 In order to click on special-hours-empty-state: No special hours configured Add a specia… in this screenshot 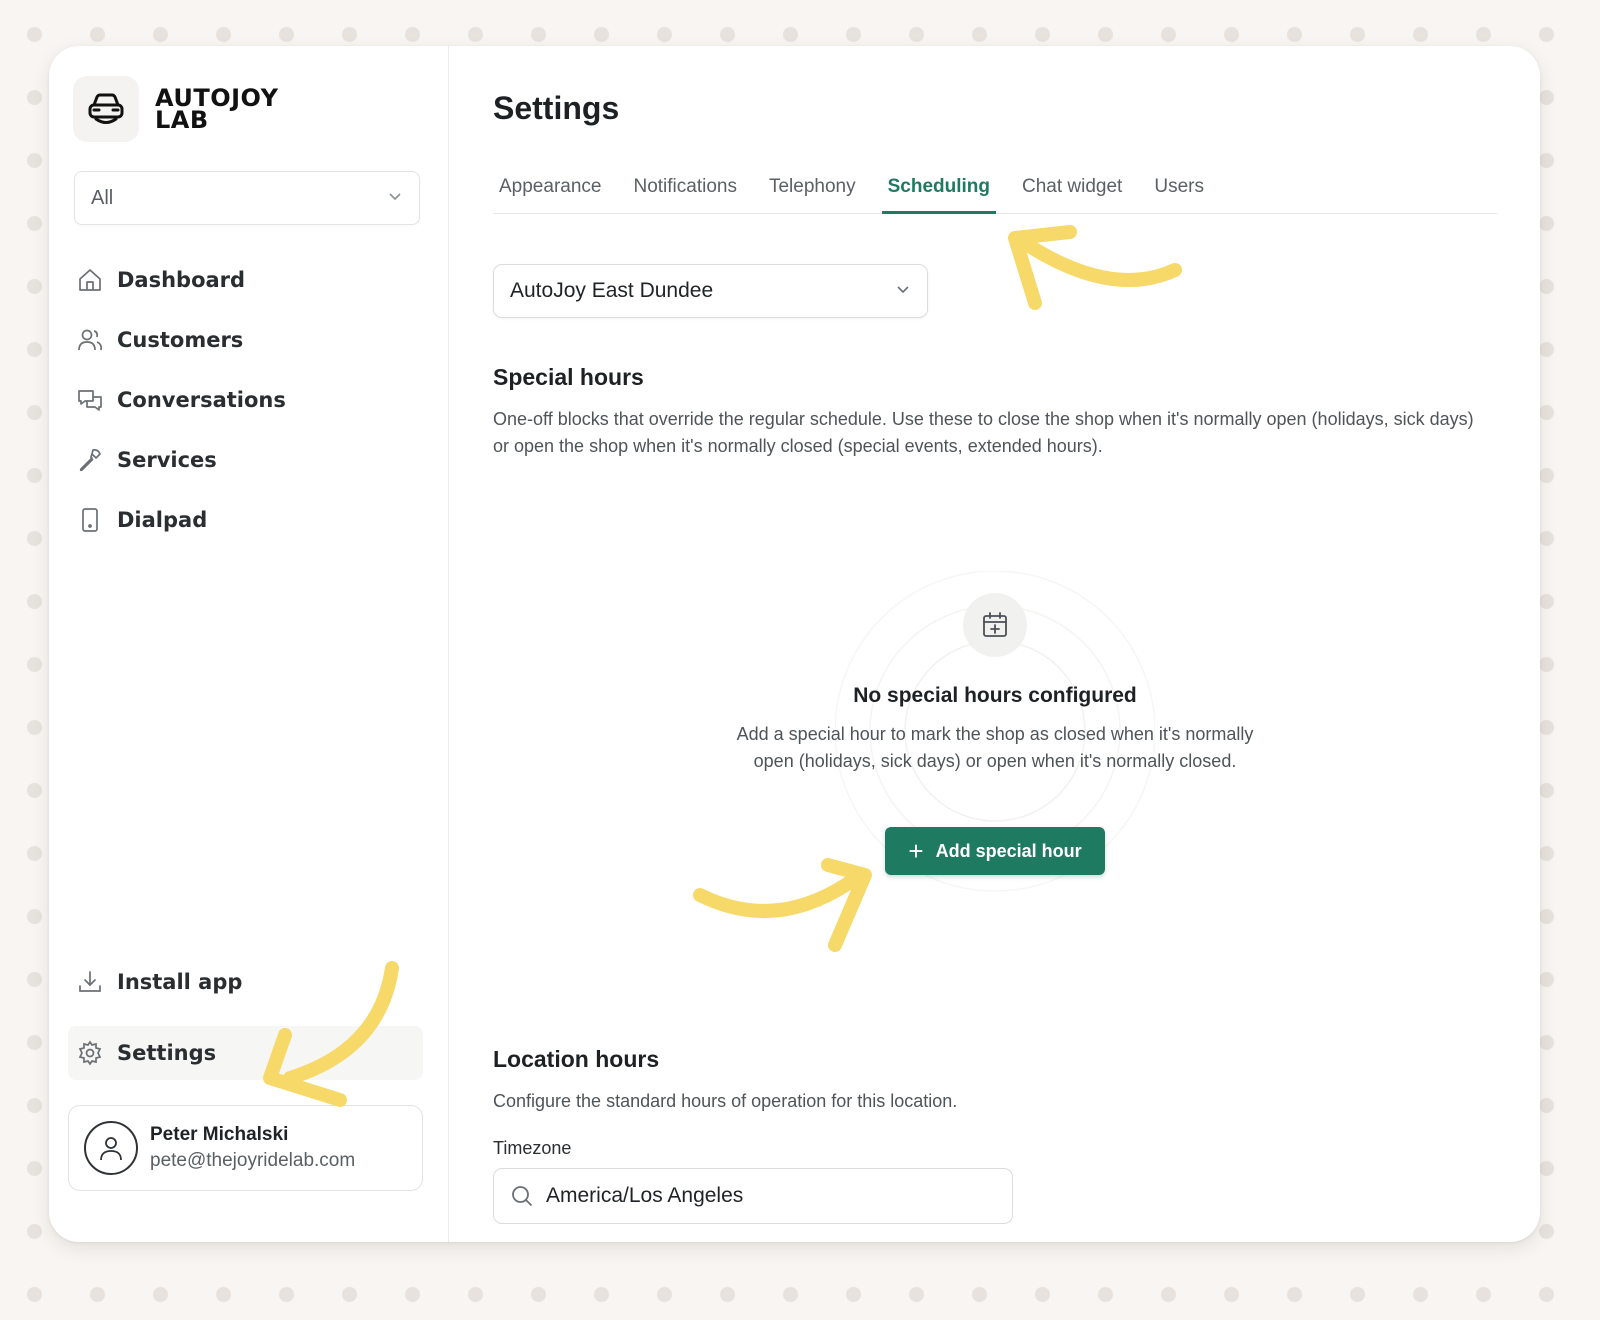, I will do `click(995, 781)`.